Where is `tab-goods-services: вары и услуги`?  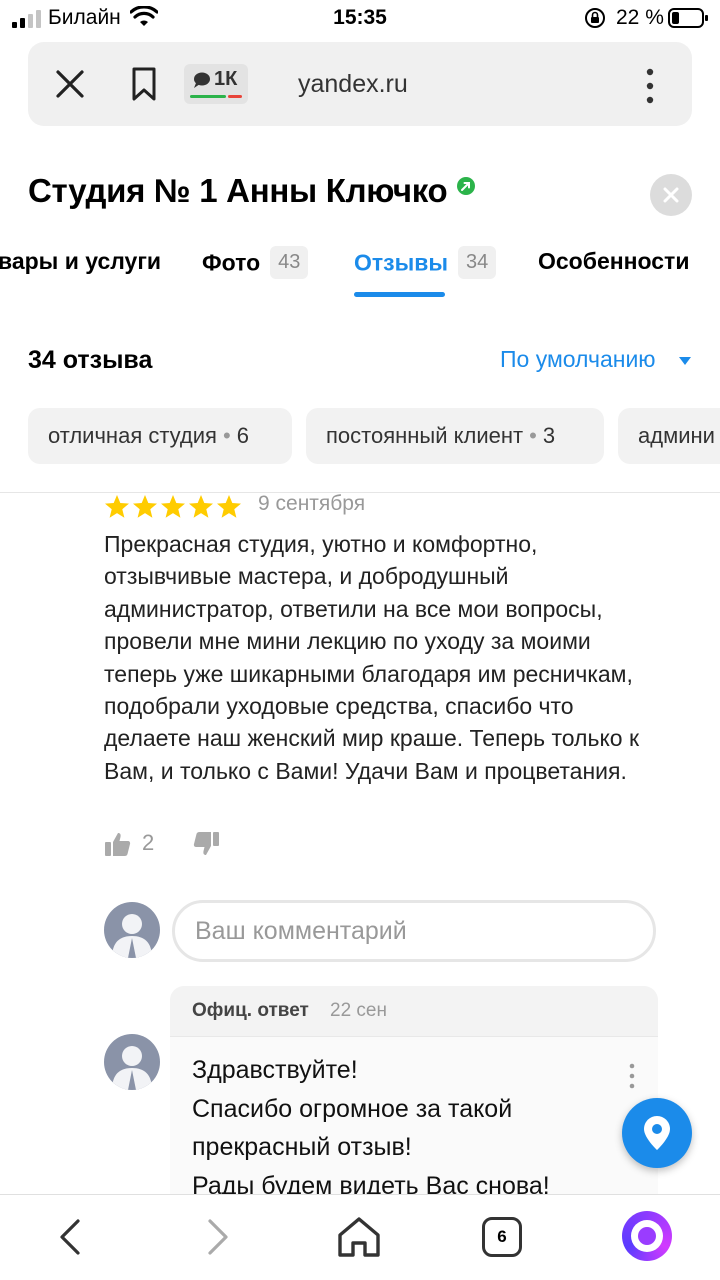
tab-goods-services: вары и услуги is located at coordinates (80, 261).